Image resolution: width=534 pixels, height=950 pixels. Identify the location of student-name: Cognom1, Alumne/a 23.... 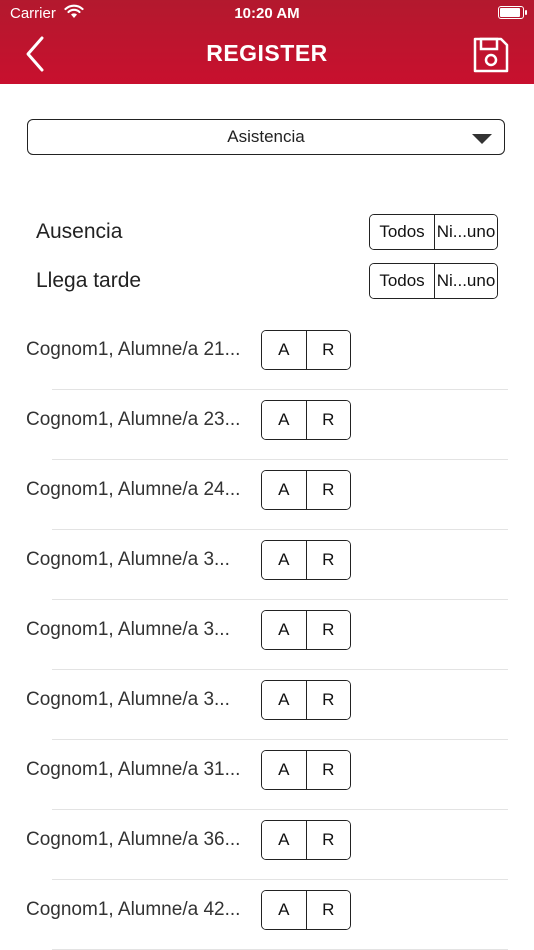
(133, 419).